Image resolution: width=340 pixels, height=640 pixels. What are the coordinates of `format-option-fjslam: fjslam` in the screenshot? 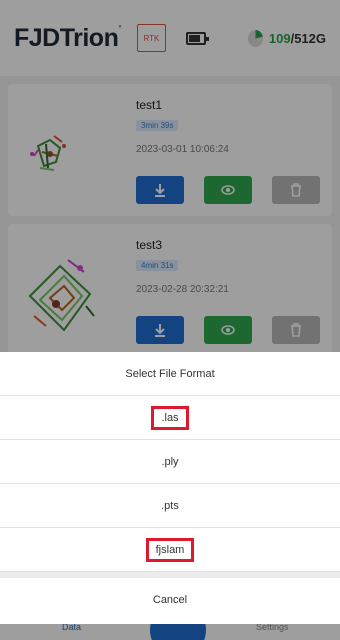 It's located at (170, 550).